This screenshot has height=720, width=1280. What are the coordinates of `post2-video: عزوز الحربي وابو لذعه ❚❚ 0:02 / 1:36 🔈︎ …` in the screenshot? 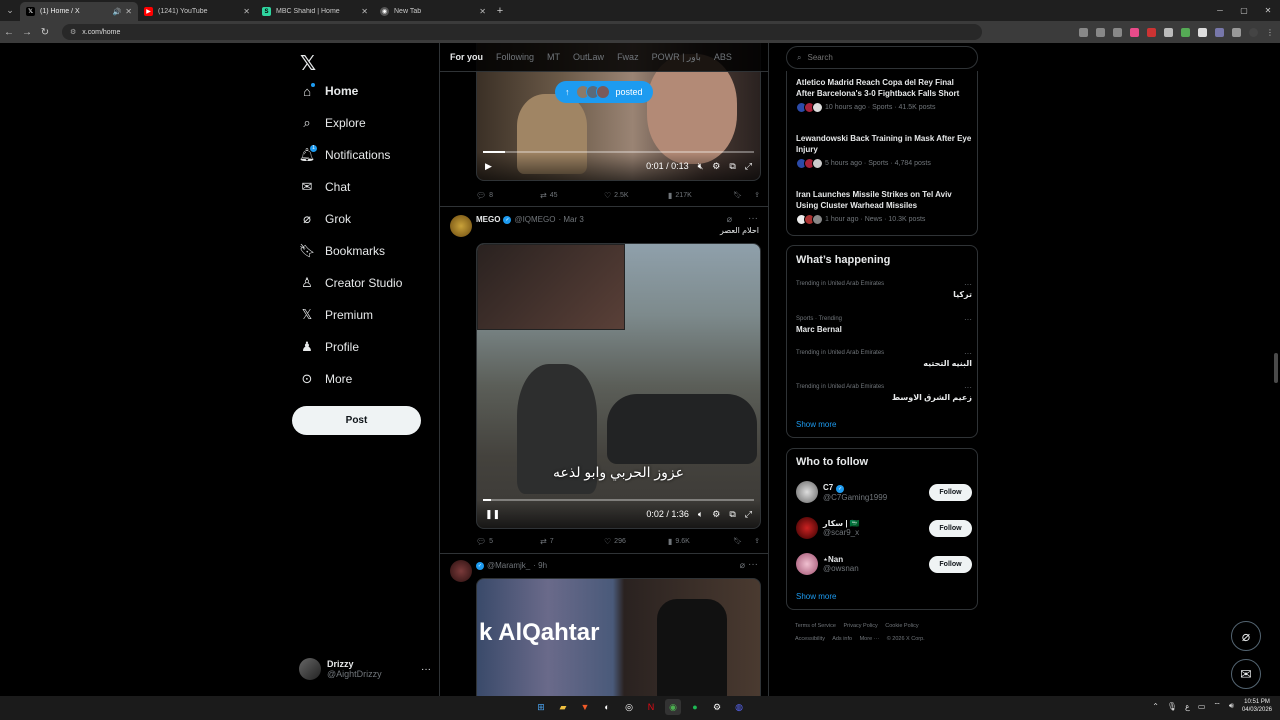 It's located at (618, 386).